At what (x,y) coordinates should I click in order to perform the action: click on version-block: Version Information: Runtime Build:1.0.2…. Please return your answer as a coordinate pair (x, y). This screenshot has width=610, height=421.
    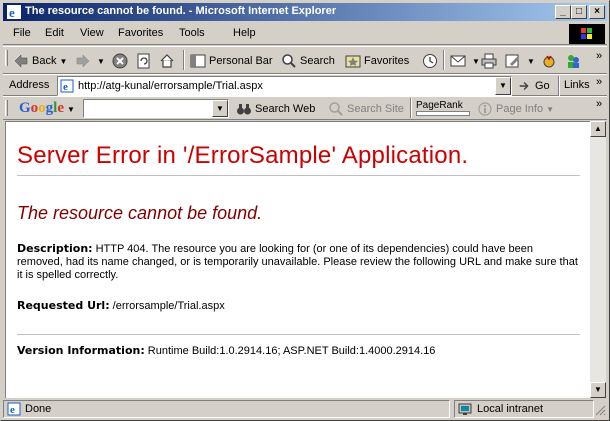
    Looking at the image, I should click on (298, 351).